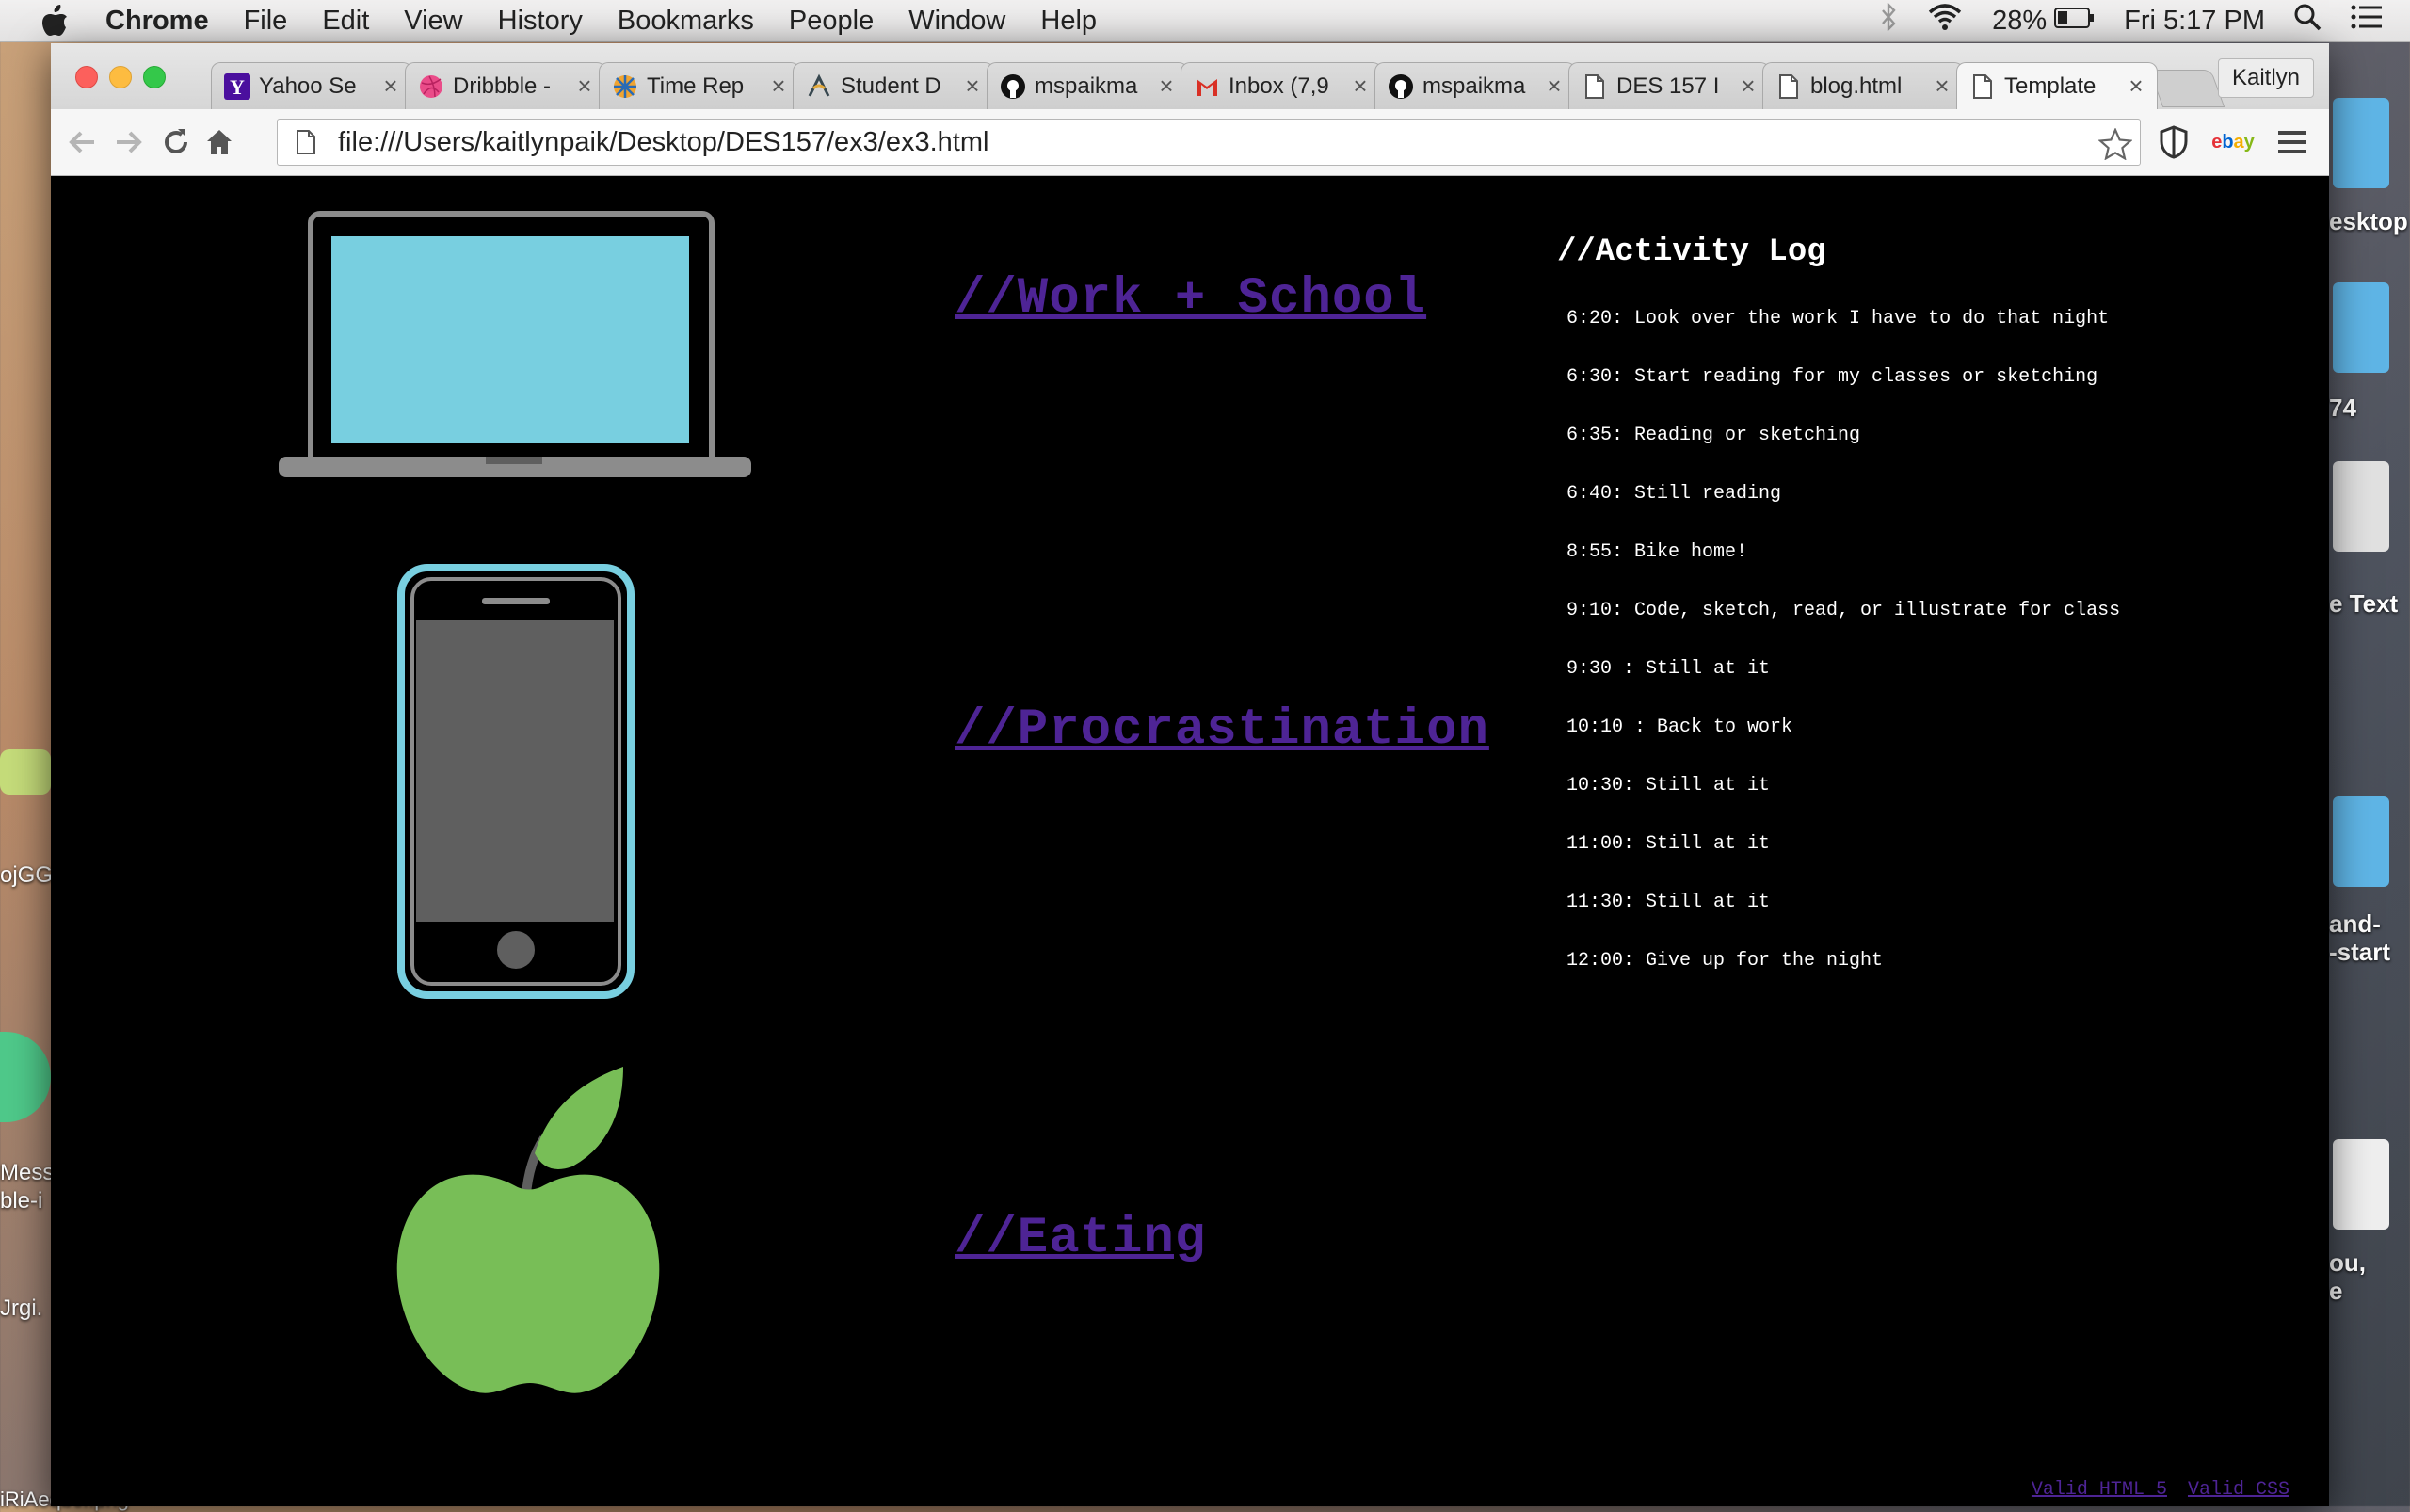 This screenshot has width=2410, height=1512. I want to click on work-school-link: //Work + School, so click(1190, 299).